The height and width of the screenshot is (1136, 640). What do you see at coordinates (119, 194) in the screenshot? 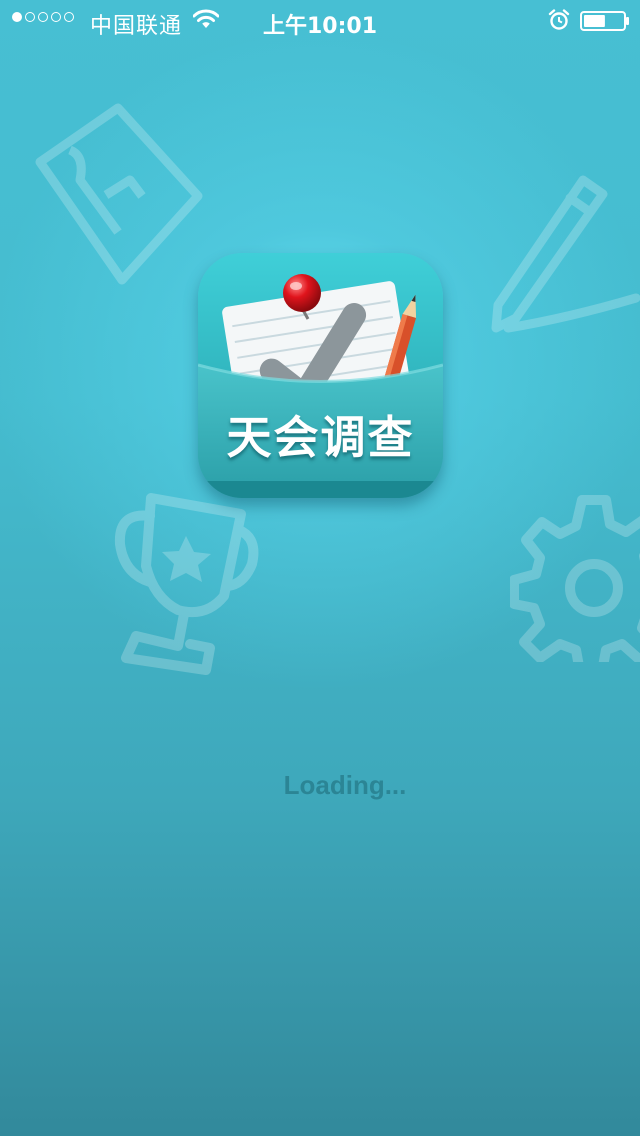
I see `clipboard-icon` at bounding box center [119, 194].